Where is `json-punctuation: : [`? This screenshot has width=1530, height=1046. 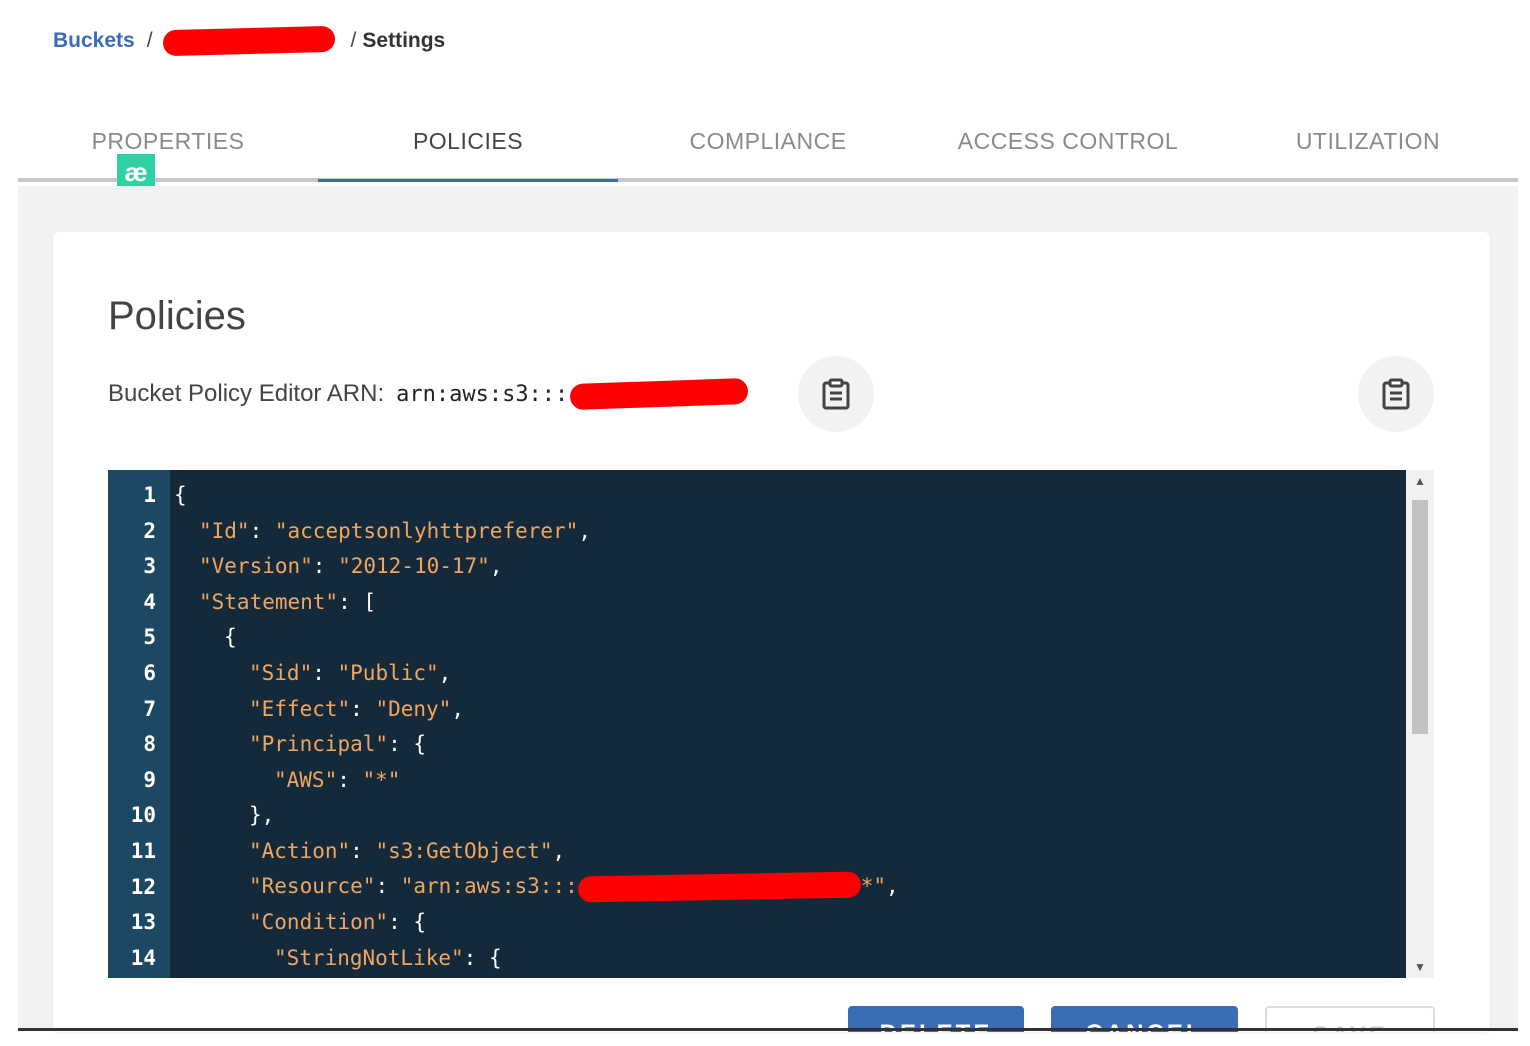
json-punctuation: : [ is located at coordinates (357, 601).